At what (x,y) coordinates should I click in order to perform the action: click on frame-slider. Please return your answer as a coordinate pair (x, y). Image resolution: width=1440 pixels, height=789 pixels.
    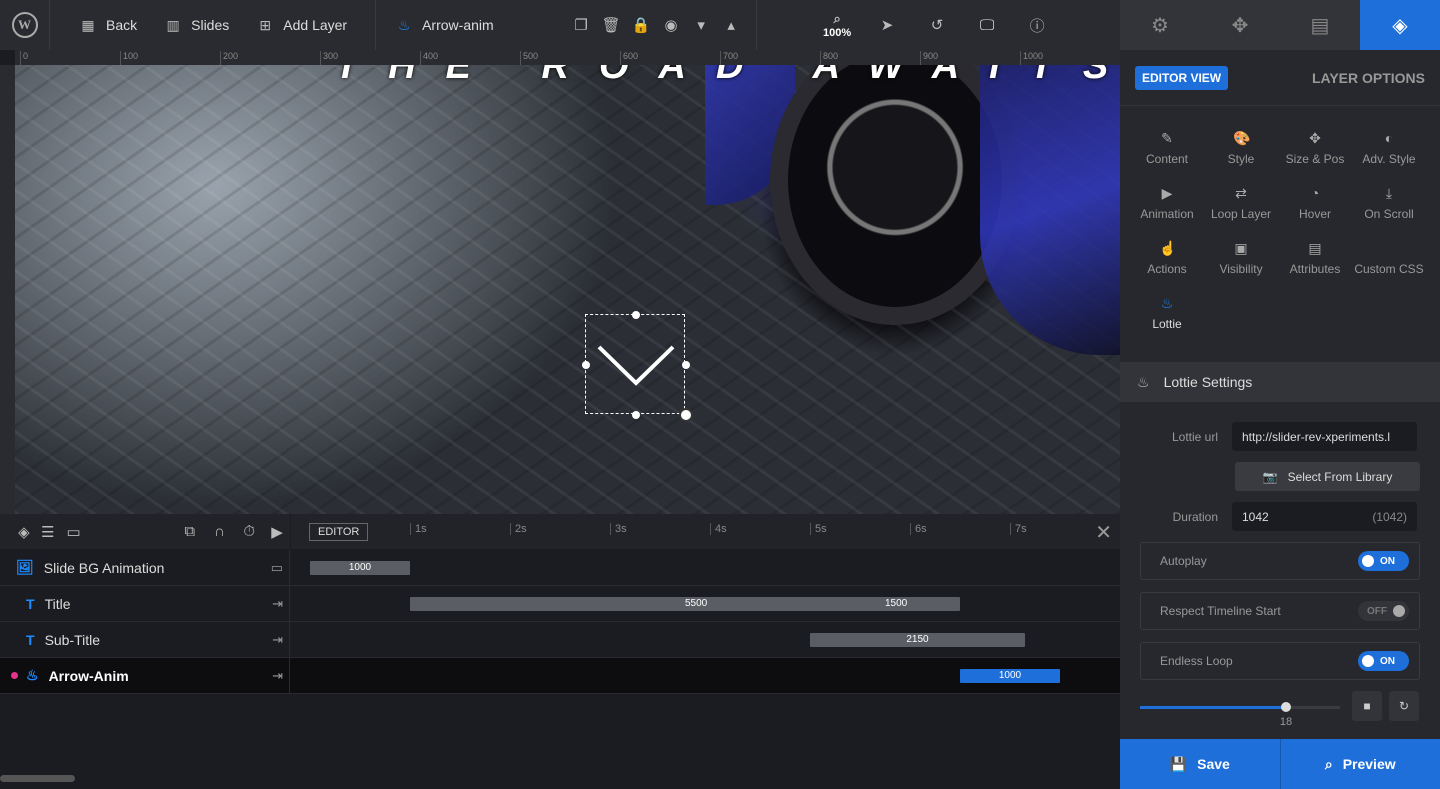
    Looking at the image, I should click on (1240, 707).